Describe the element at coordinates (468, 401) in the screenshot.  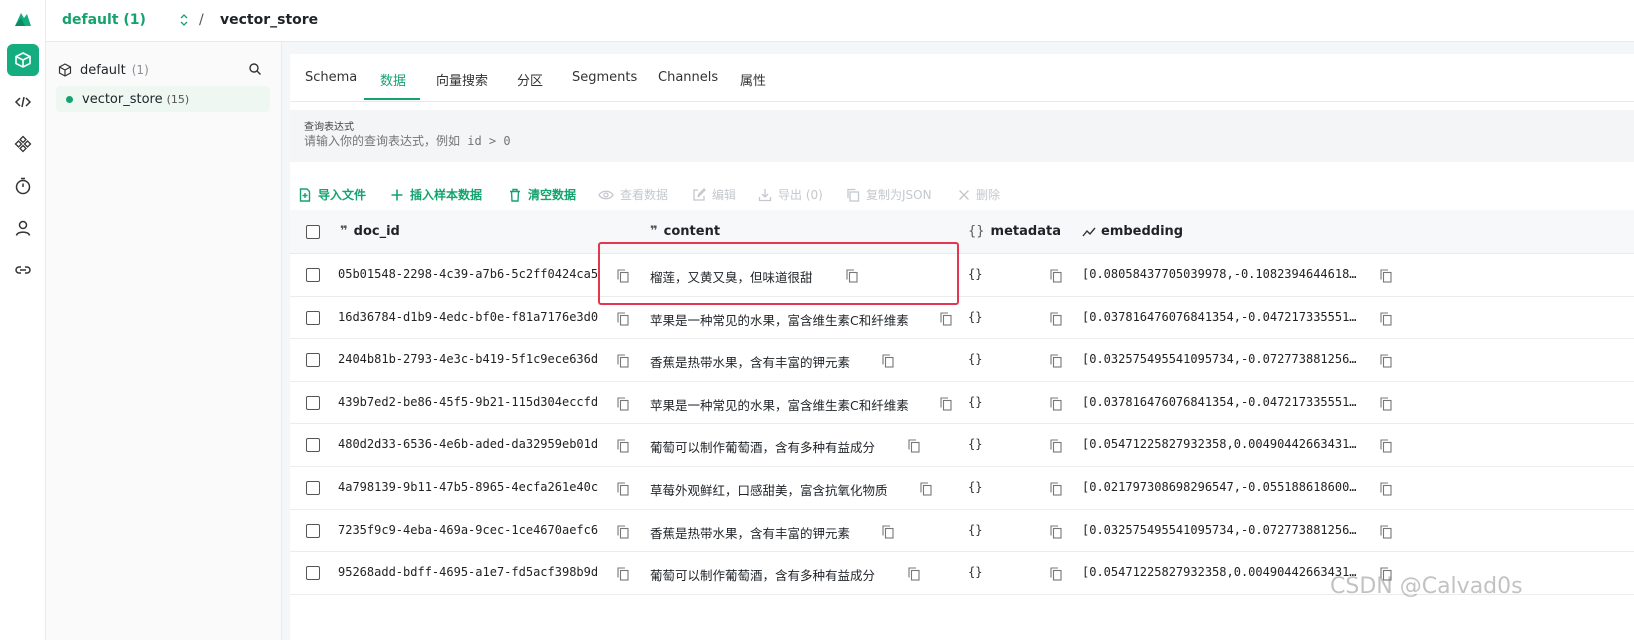
I see `cell-doc-id: 439b7ed2-be86-45f5-9b21-115d304eccfd` at that location.